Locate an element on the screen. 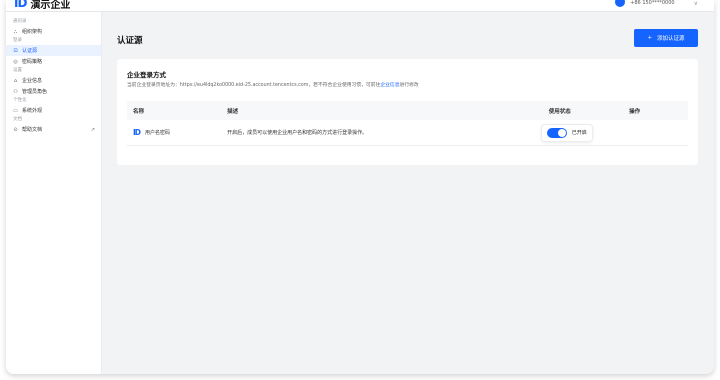 The height and width of the screenshot is (380, 720). sidebar-item-password-policy: ◎ 密码策略 is located at coordinates (53, 61).